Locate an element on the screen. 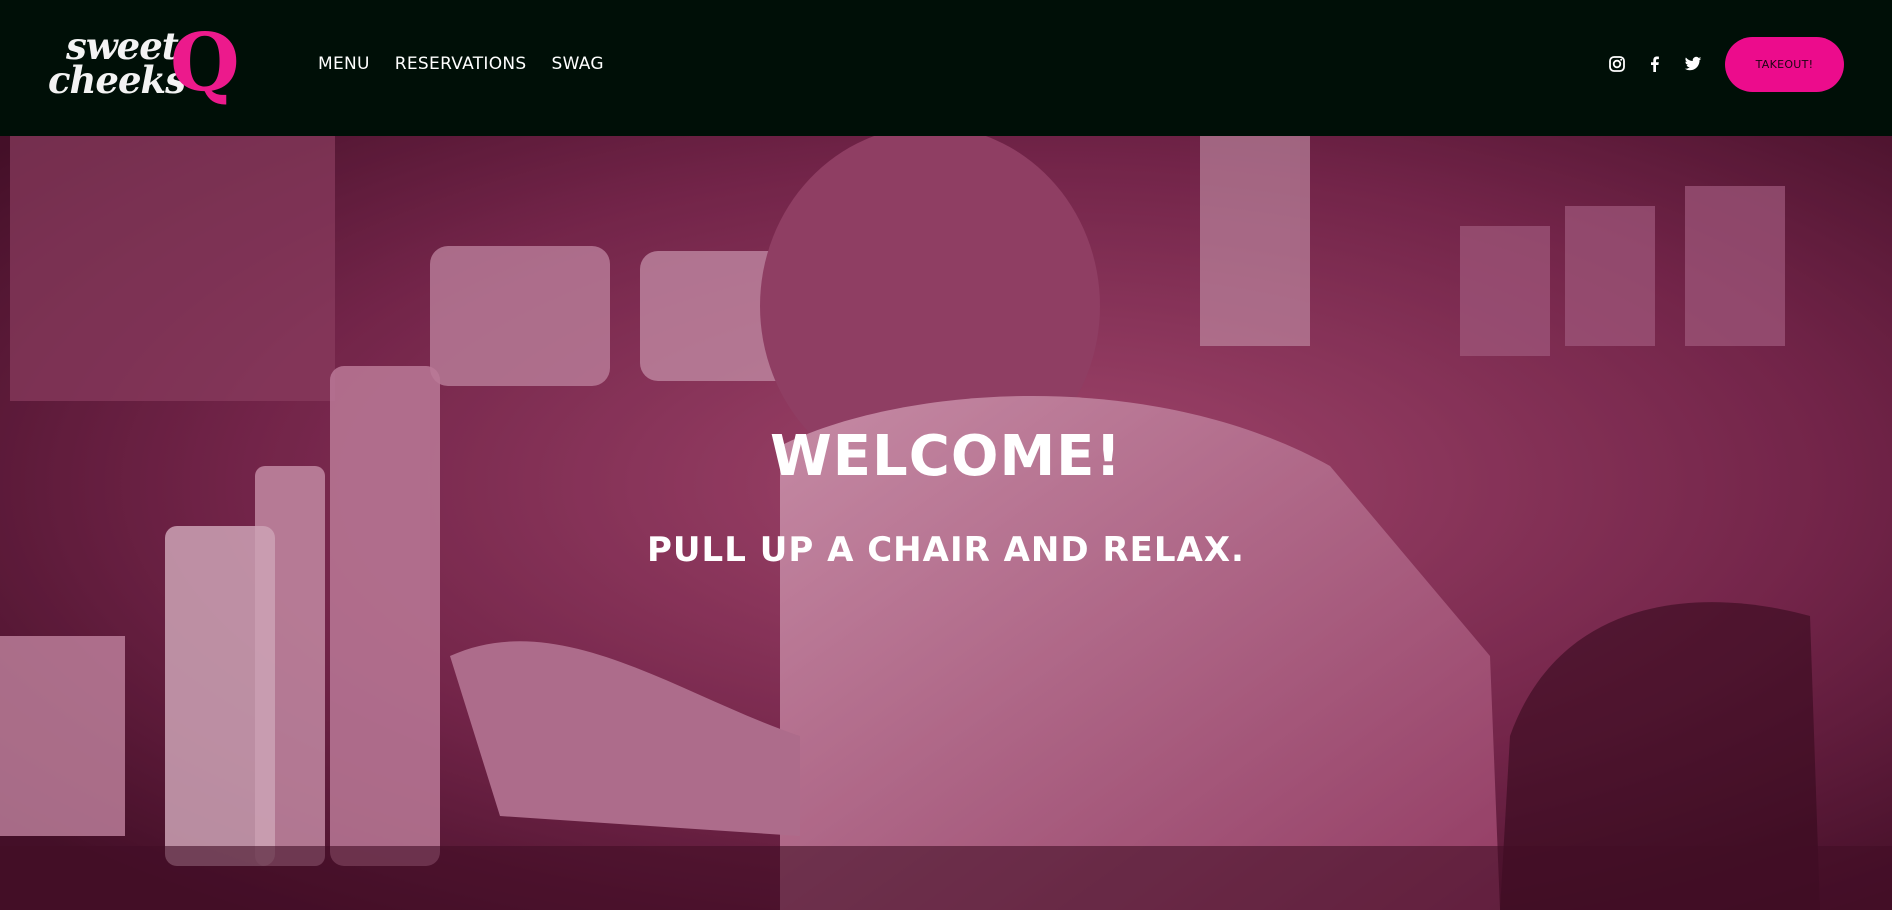 The image size is (1892, 910). takeout-button: TAKEOUT! is located at coordinates (1784, 64).